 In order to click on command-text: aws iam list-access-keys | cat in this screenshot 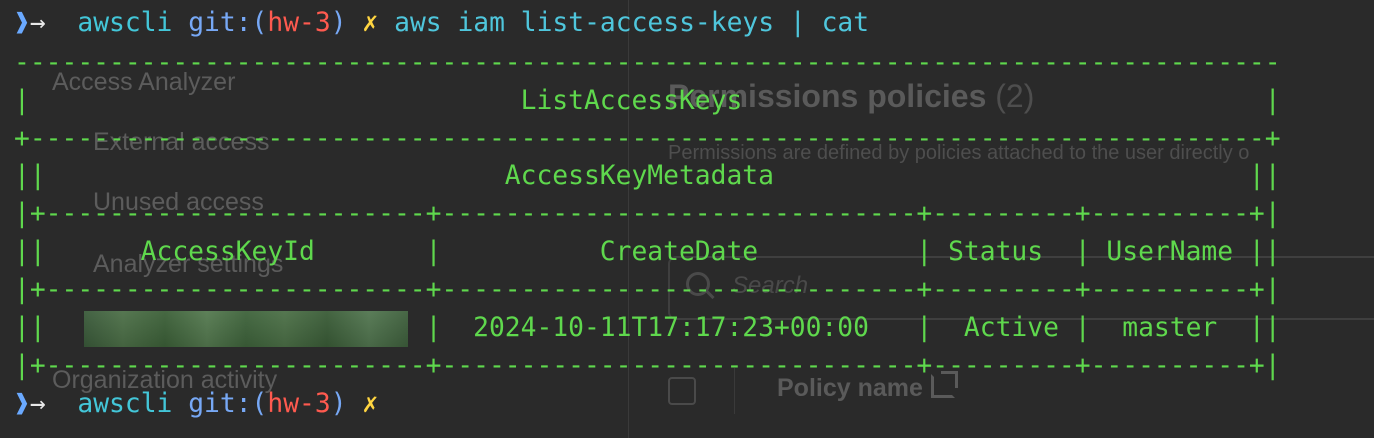, I will do `click(632, 23)`.